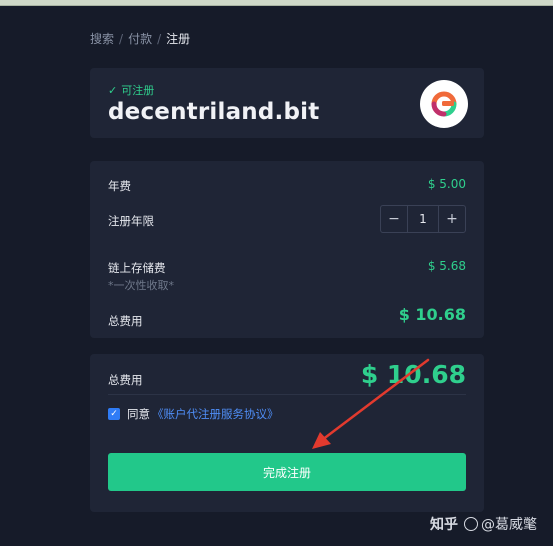 The image size is (553, 546). What do you see at coordinates (214, 112) in the screenshot?
I see `domain-name: decentriland.bit` at bounding box center [214, 112].